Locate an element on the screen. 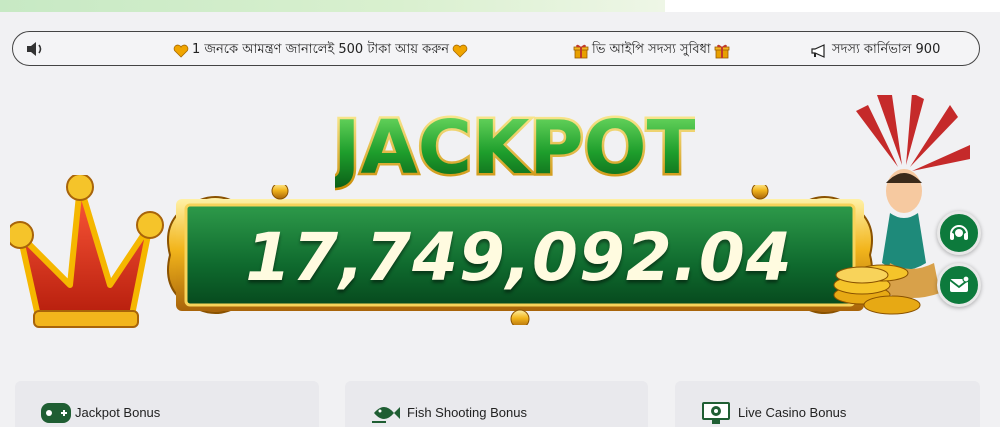 This screenshot has height=427, width=1000. bonus-card-live-casino: Live Casino Bonus is located at coordinates (827, 404).